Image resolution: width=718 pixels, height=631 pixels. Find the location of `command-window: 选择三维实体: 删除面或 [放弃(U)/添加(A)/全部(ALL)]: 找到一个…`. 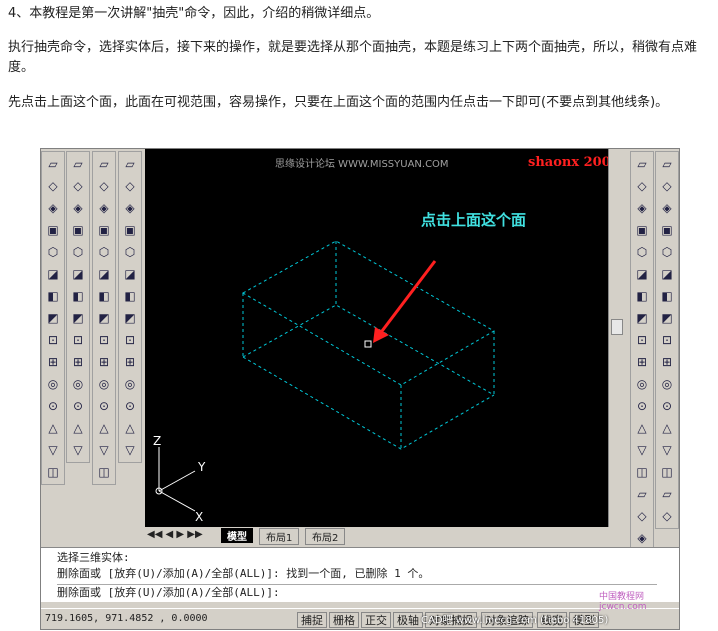

command-window: 选择三维实体: 删除面或 [放弃(U)/添加(A)/全部(ALL)]: 找到一个… is located at coordinates (360, 574).